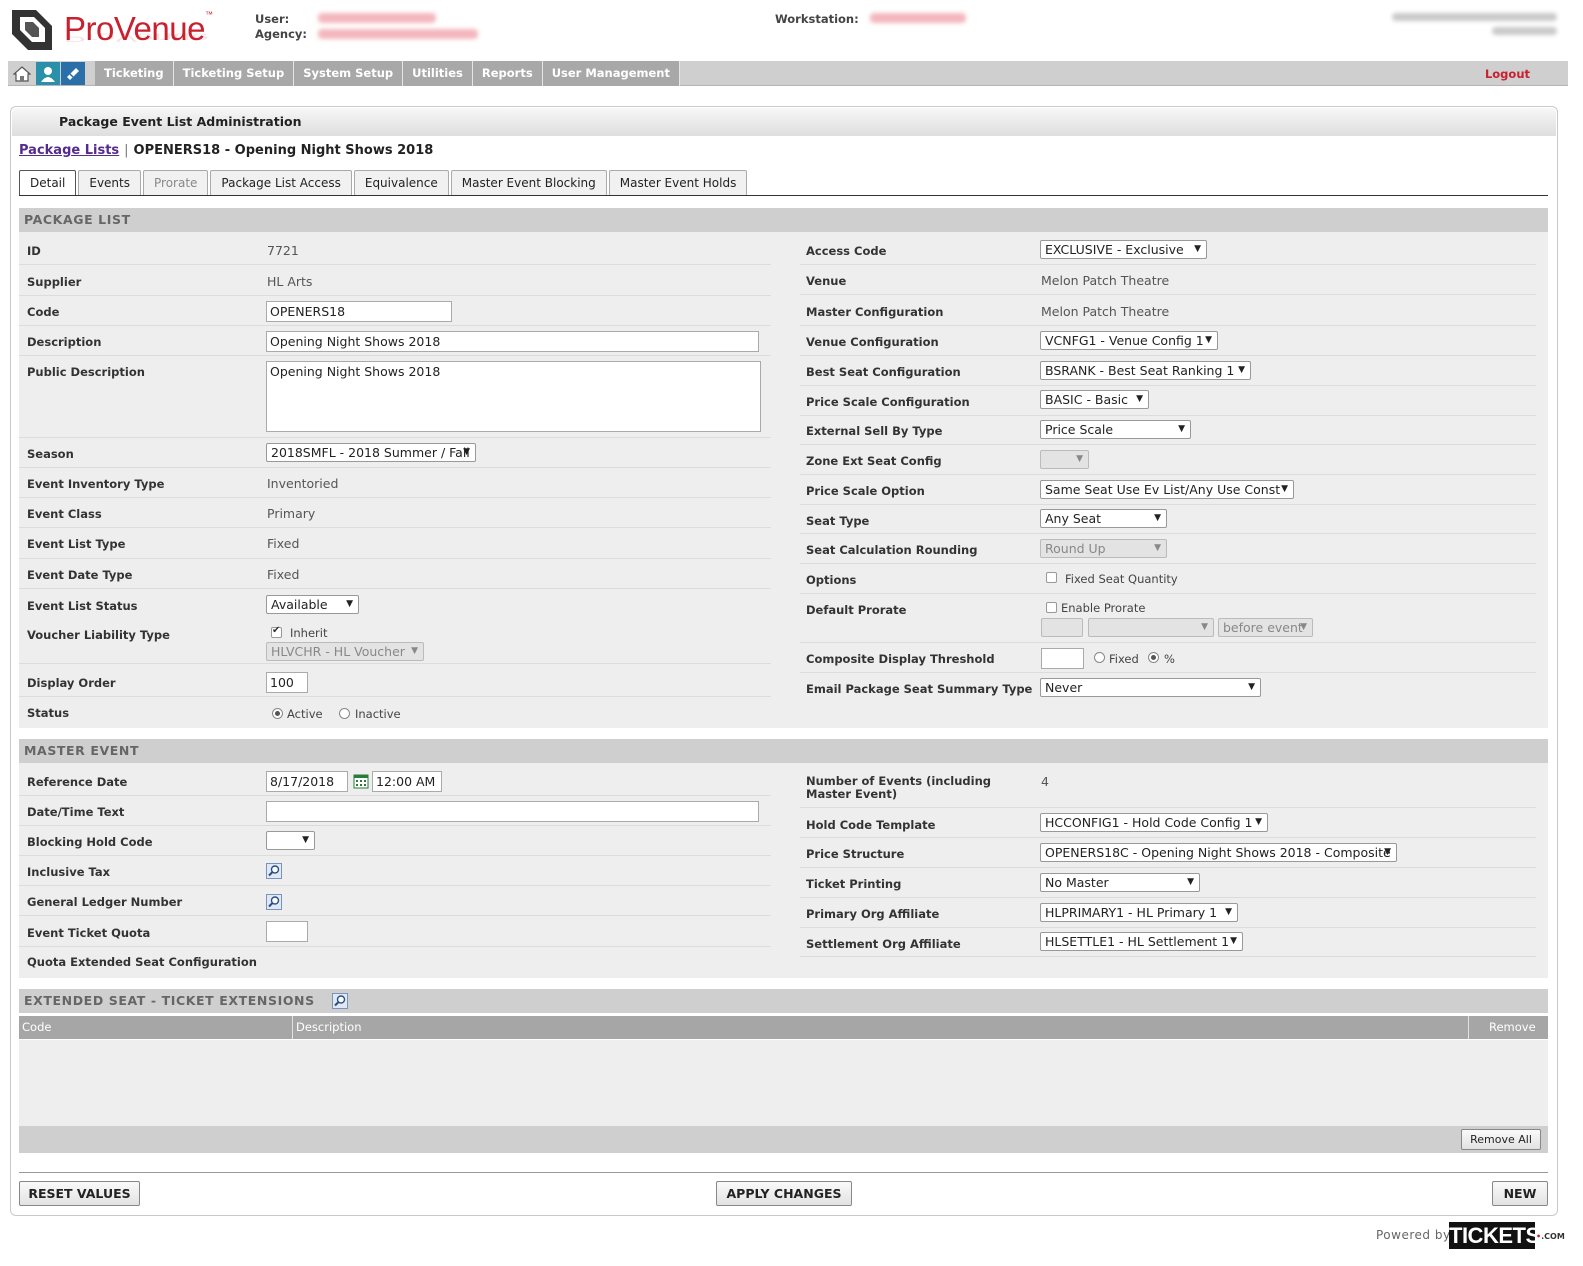  What do you see at coordinates (359, 311) in the screenshot?
I see `code-input` at bounding box center [359, 311].